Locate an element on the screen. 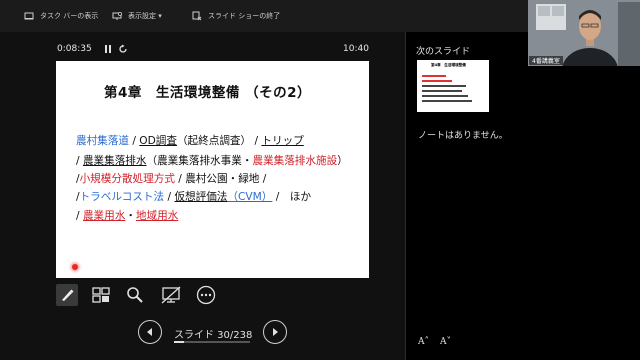 The image size is (640, 360). slide-text-segment: （起終点調査） / is located at coordinates (219, 141).